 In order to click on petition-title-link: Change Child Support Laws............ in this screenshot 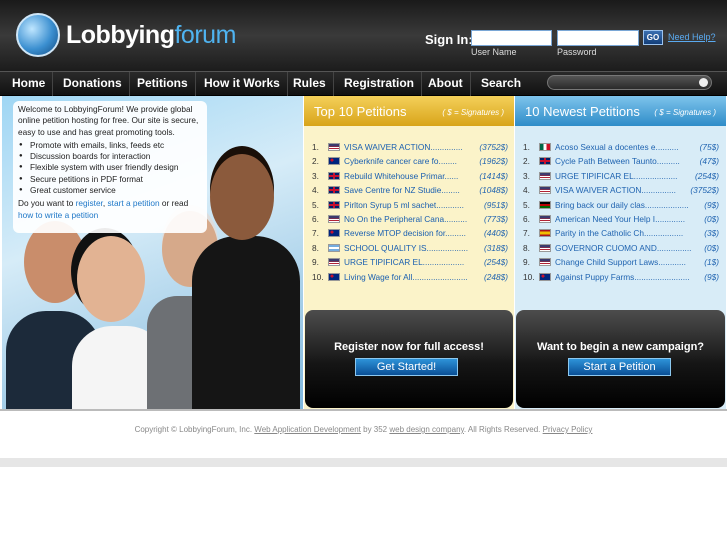, I will do `click(630, 262)`.